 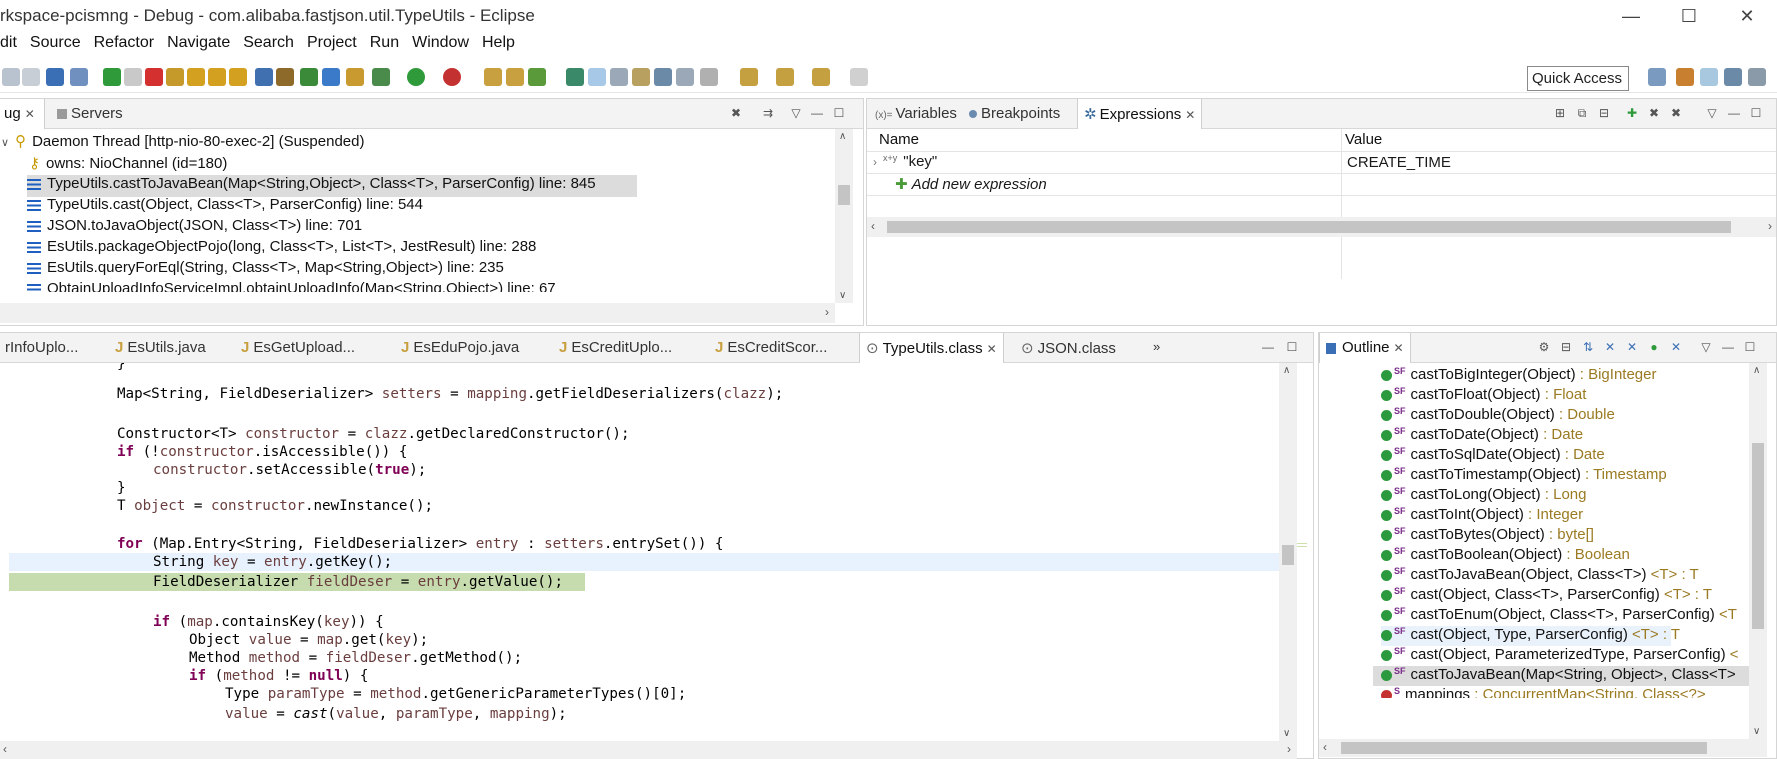 What do you see at coordinates (1505, 556) in the screenshot?
I see `outline-item: SF castToBoolean(Object) : Boolean` at bounding box center [1505, 556].